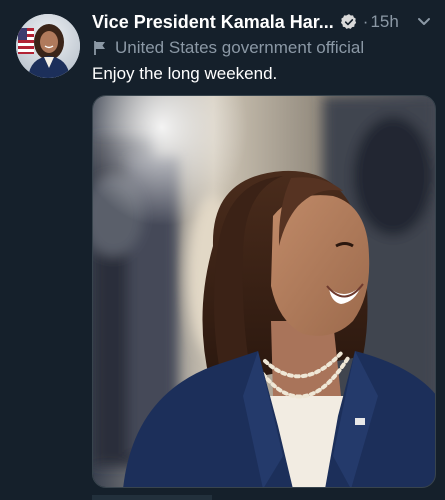 The width and height of the screenshot is (445, 500). I want to click on government-label: United States government official, so click(228, 48).